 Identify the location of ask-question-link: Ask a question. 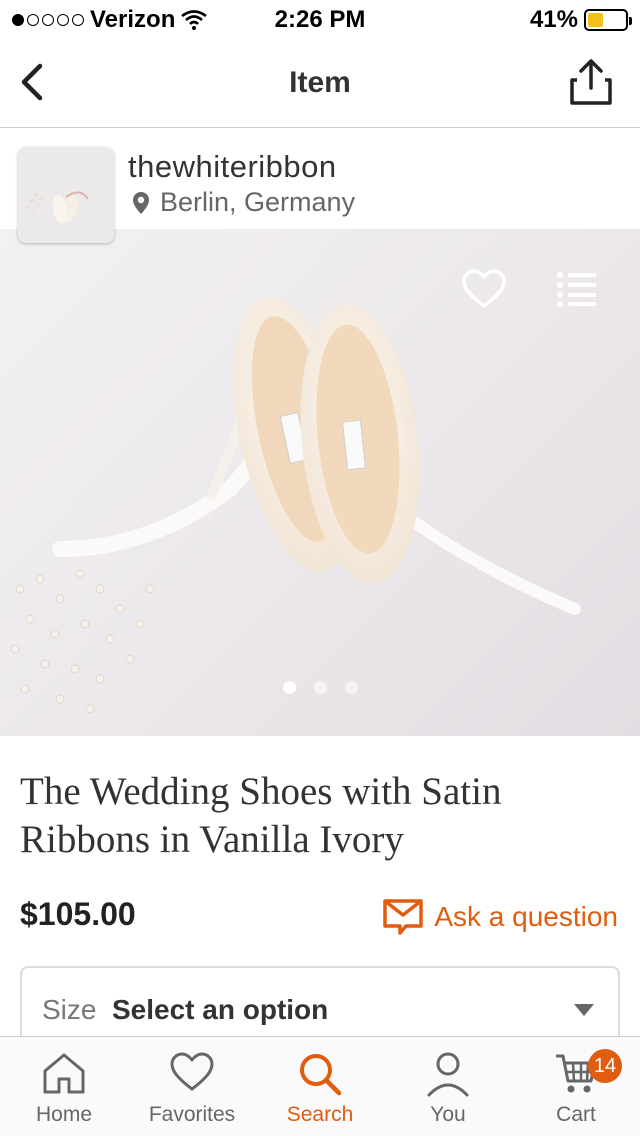
(500, 917).